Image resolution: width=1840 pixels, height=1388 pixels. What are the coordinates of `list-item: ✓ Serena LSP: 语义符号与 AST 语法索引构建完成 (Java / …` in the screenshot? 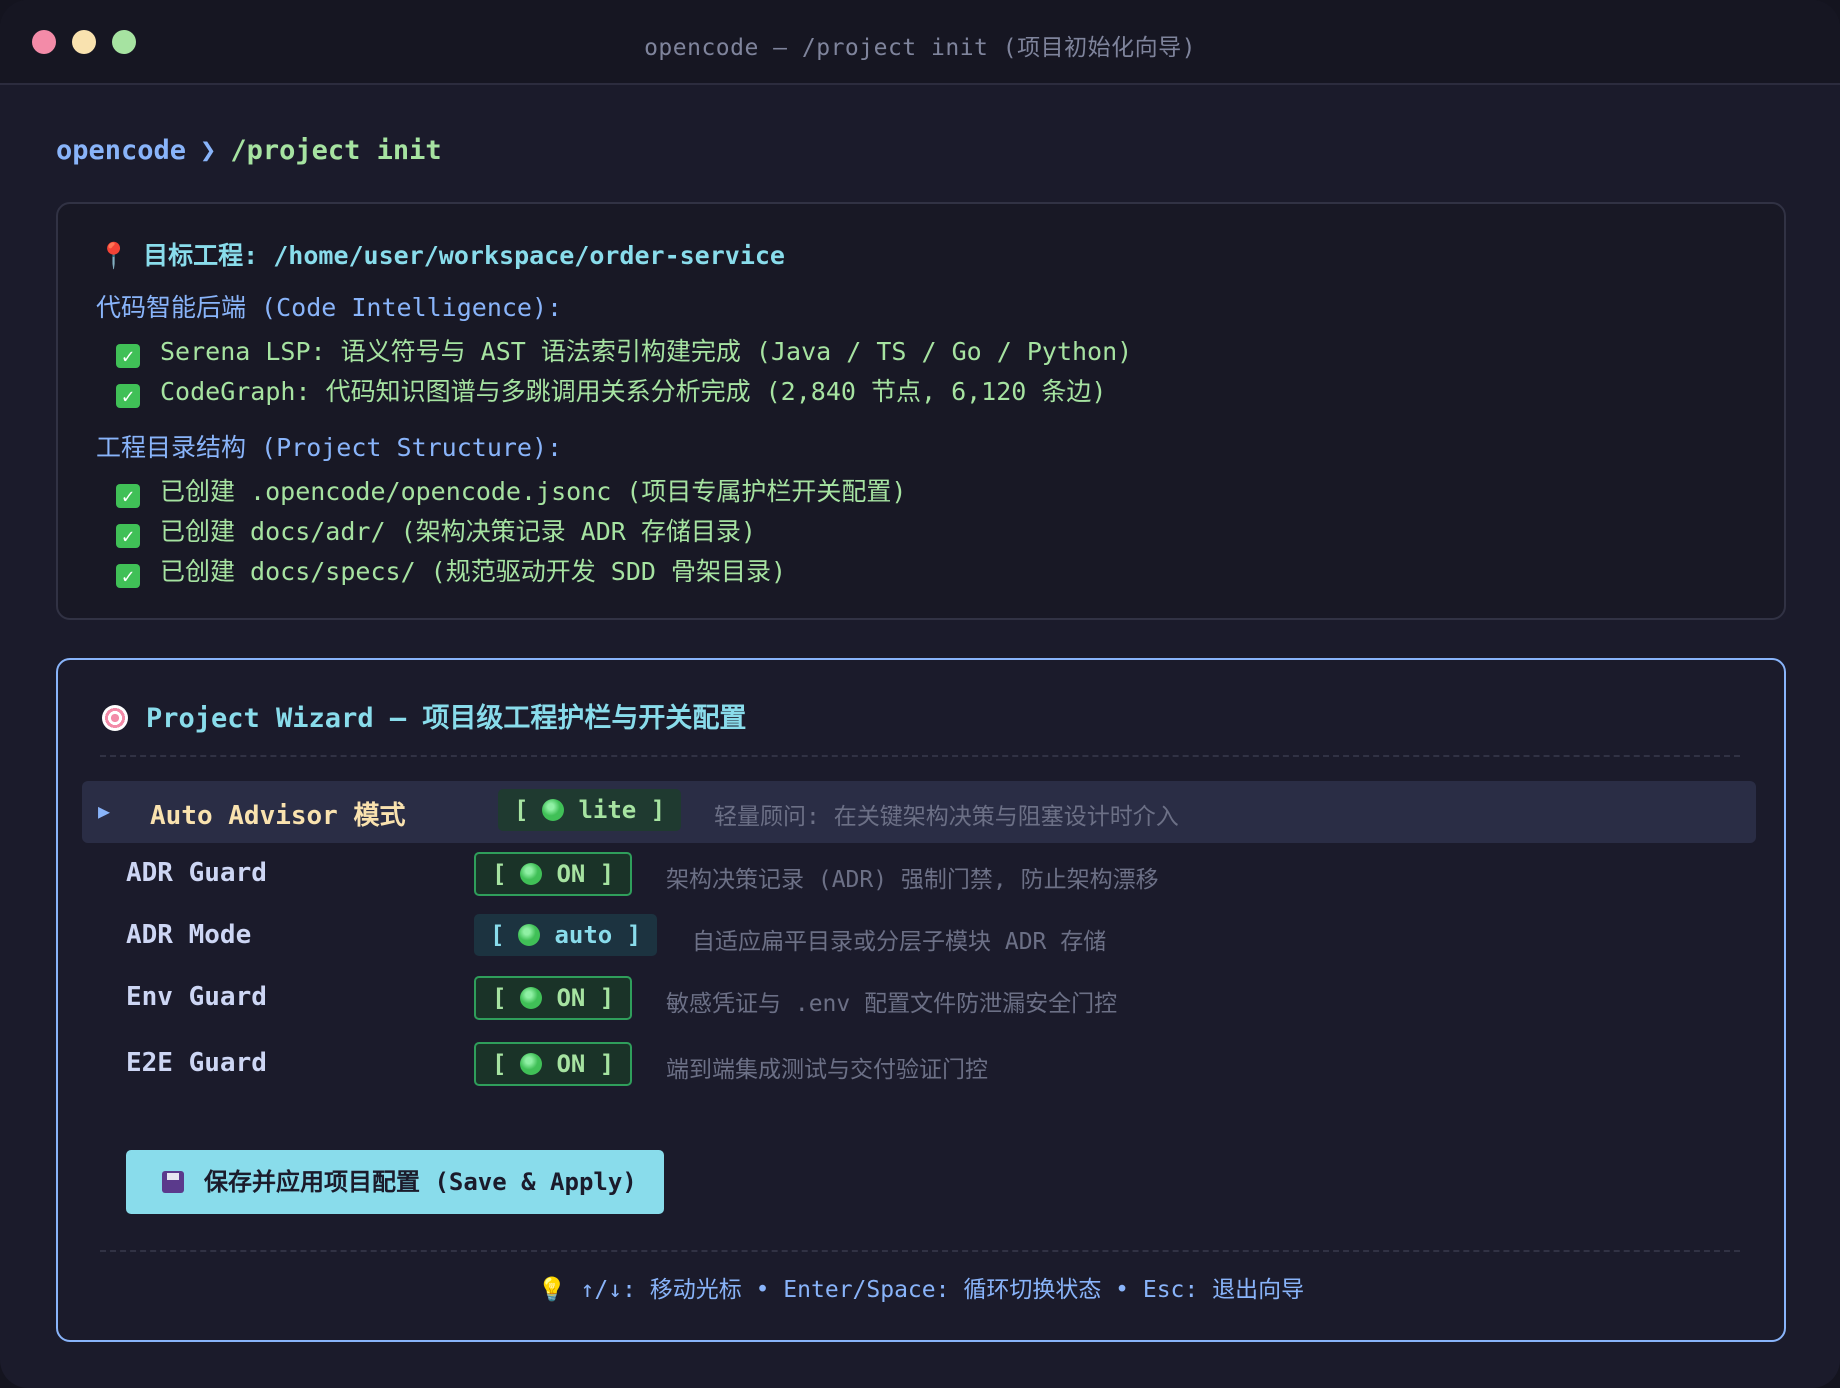 It's located at (624, 350).